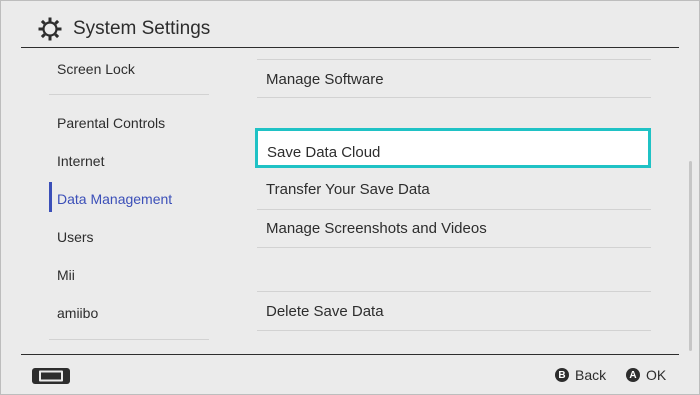  What do you see at coordinates (348, 189) in the screenshot?
I see `list-item-label: Transfer Your Save Data` at bounding box center [348, 189].